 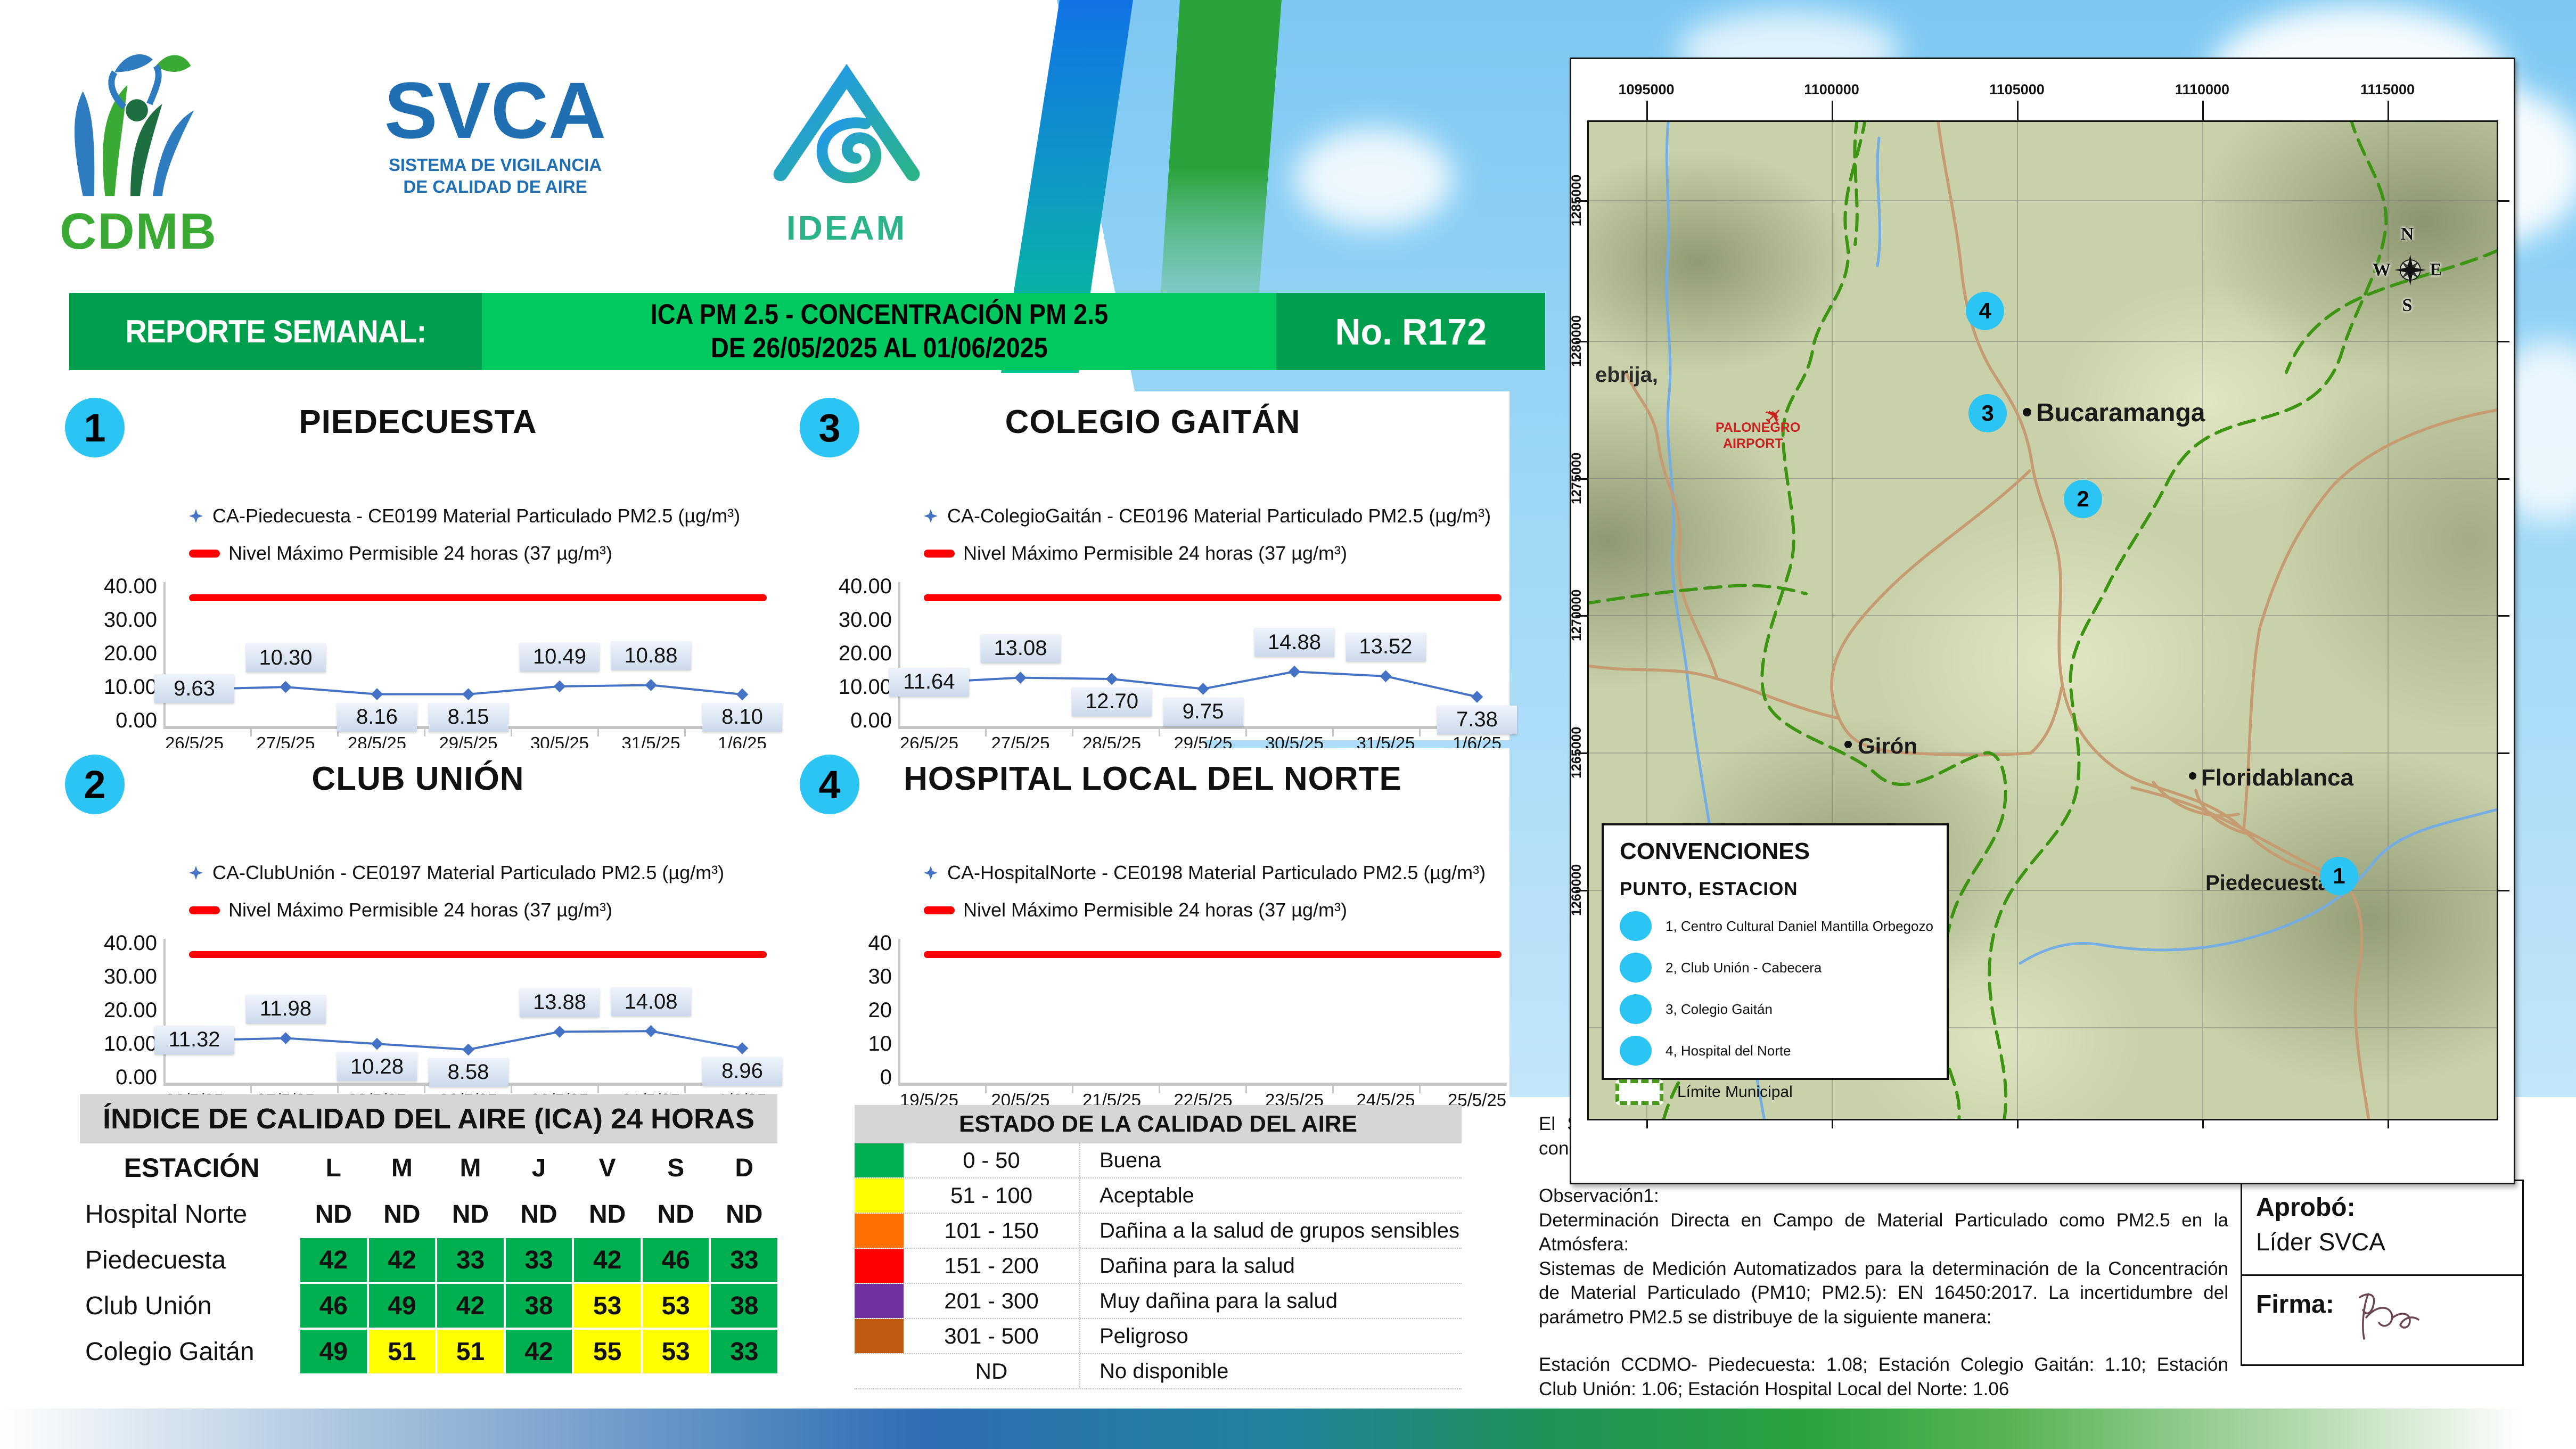 I want to click on ica-header-day: S, so click(x=675, y=1167).